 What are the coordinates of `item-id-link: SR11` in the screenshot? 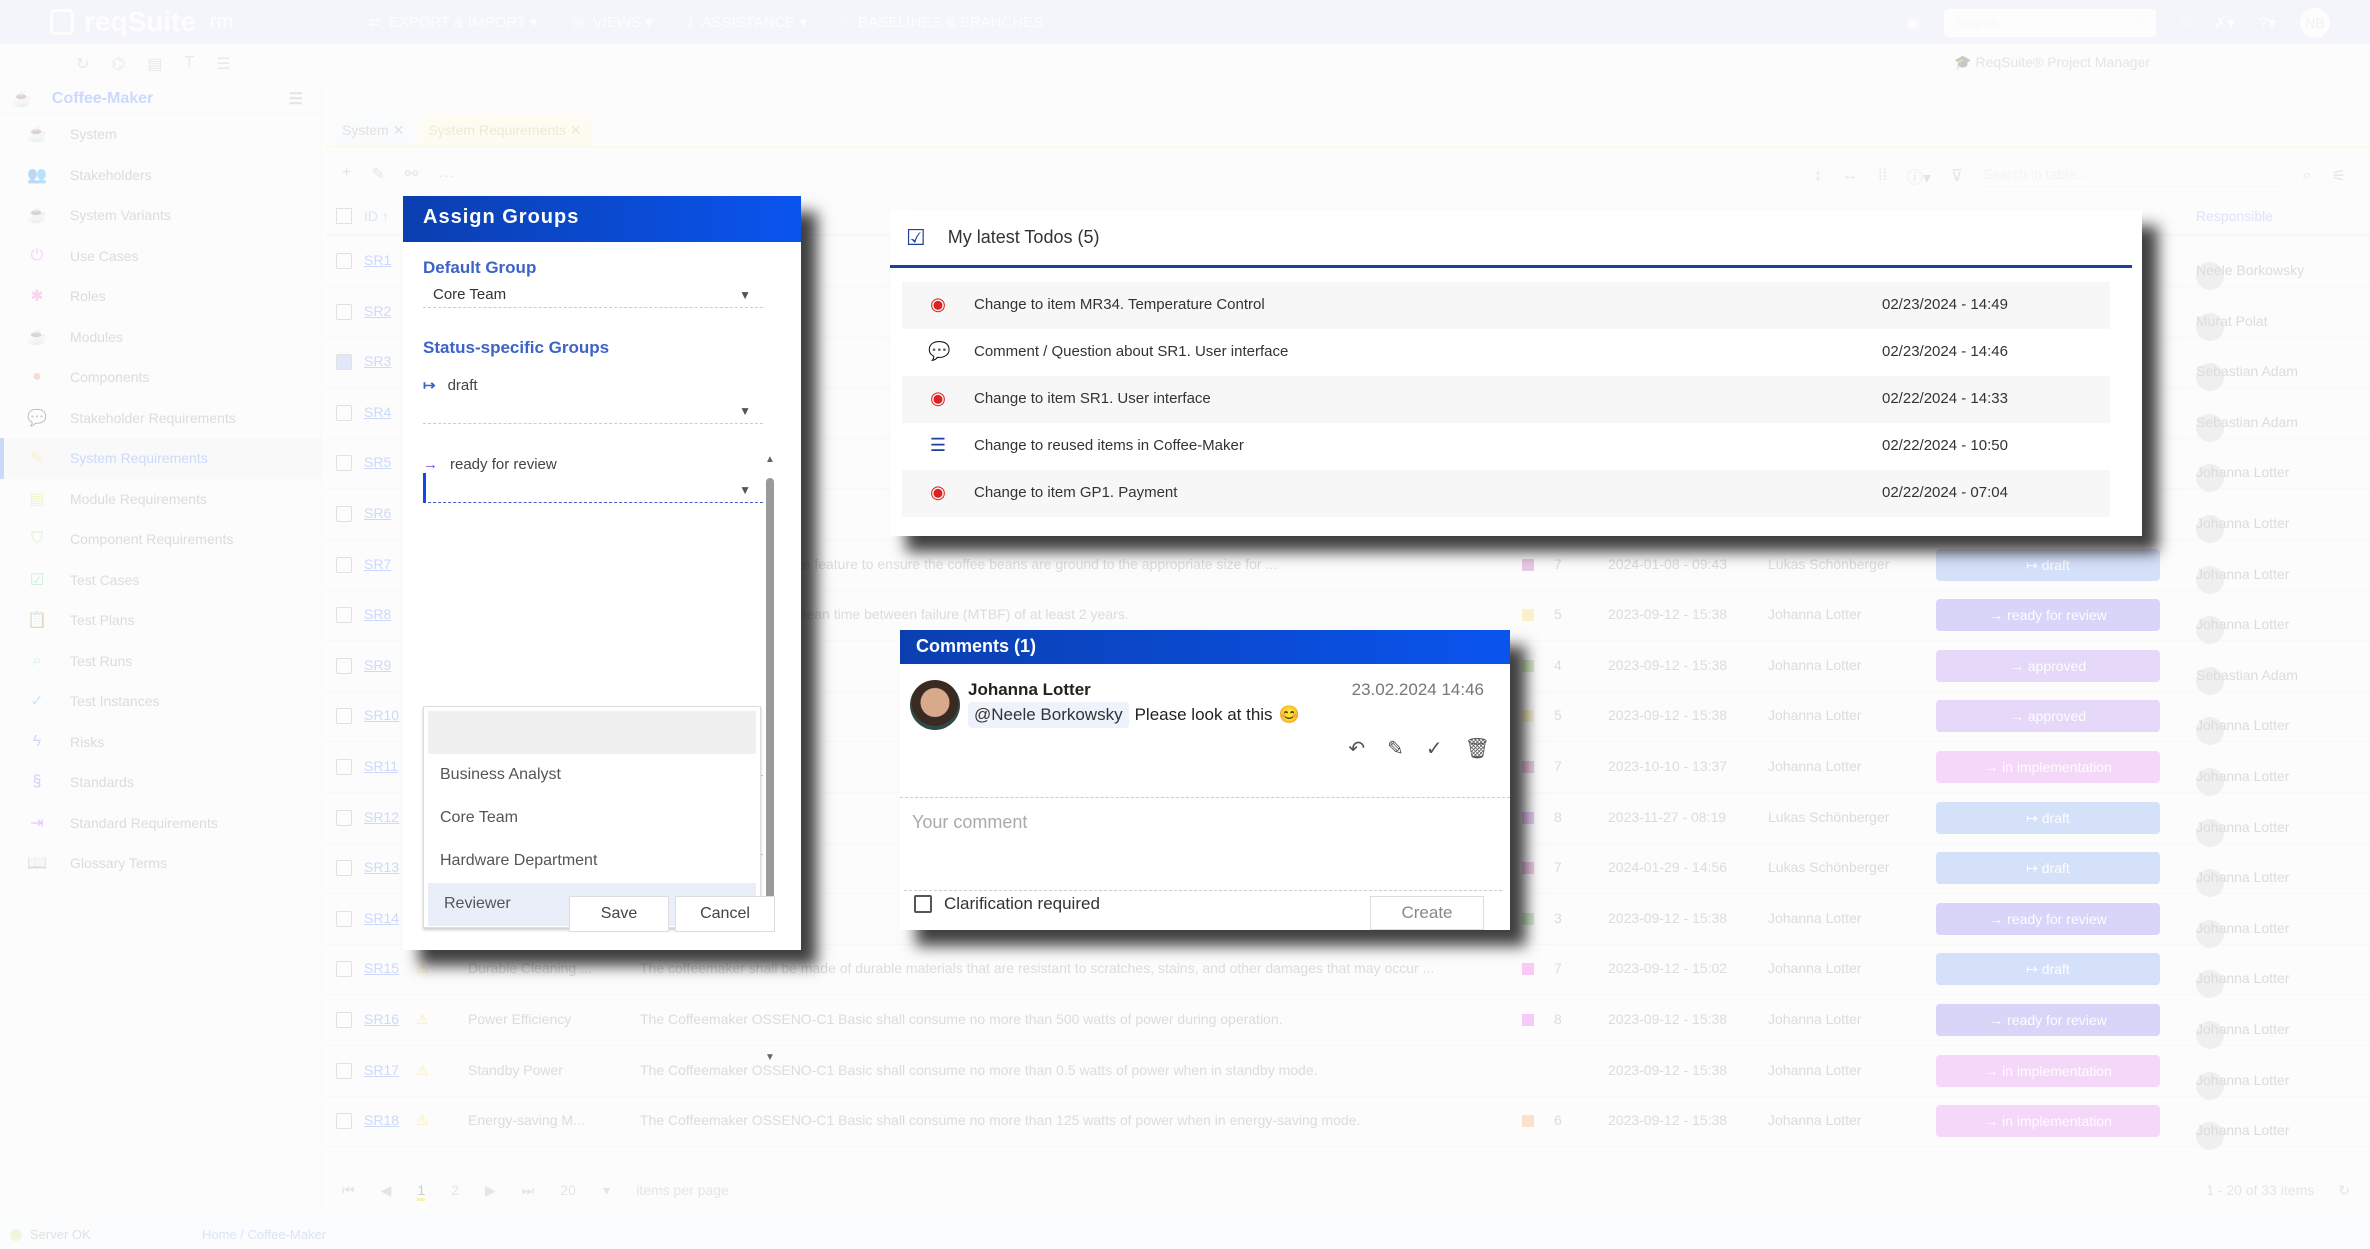 It's located at (381, 766).